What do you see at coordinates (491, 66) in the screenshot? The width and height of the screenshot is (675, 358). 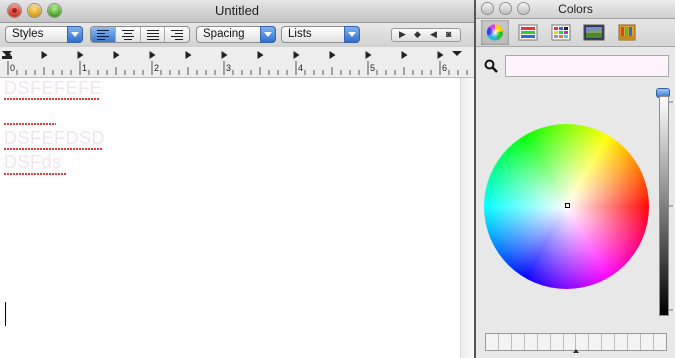 I see `search-icon` at bounding box center [491, 66].